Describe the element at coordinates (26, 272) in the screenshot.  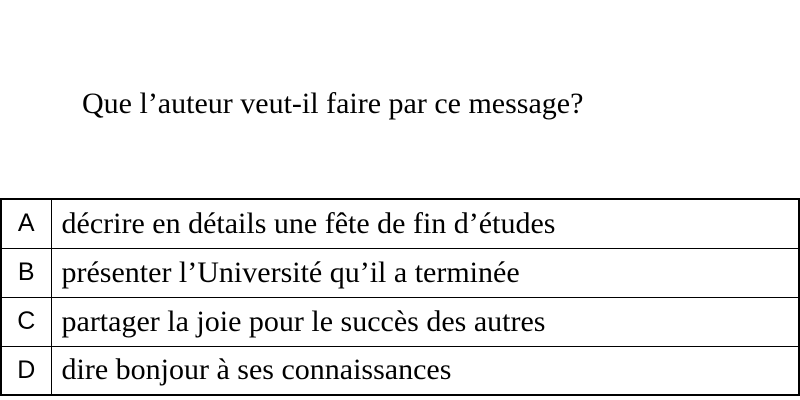
I see `option-letter: B` at that location.